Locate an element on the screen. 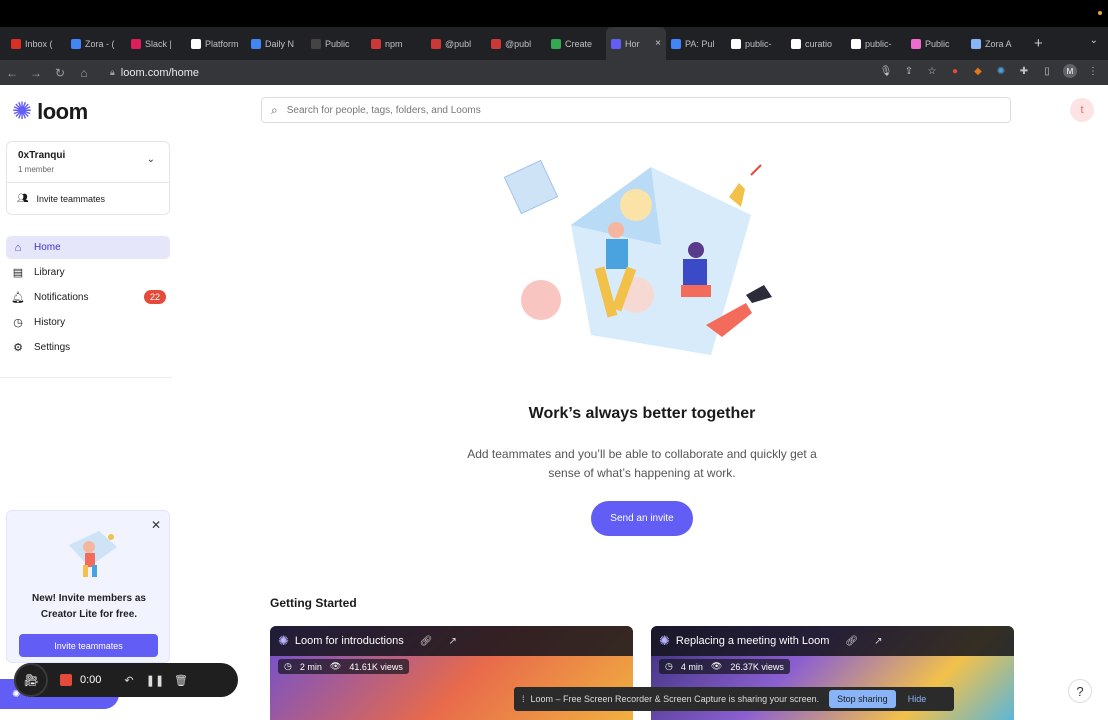  tab-label: Hor is located at coordinates (632, 43).